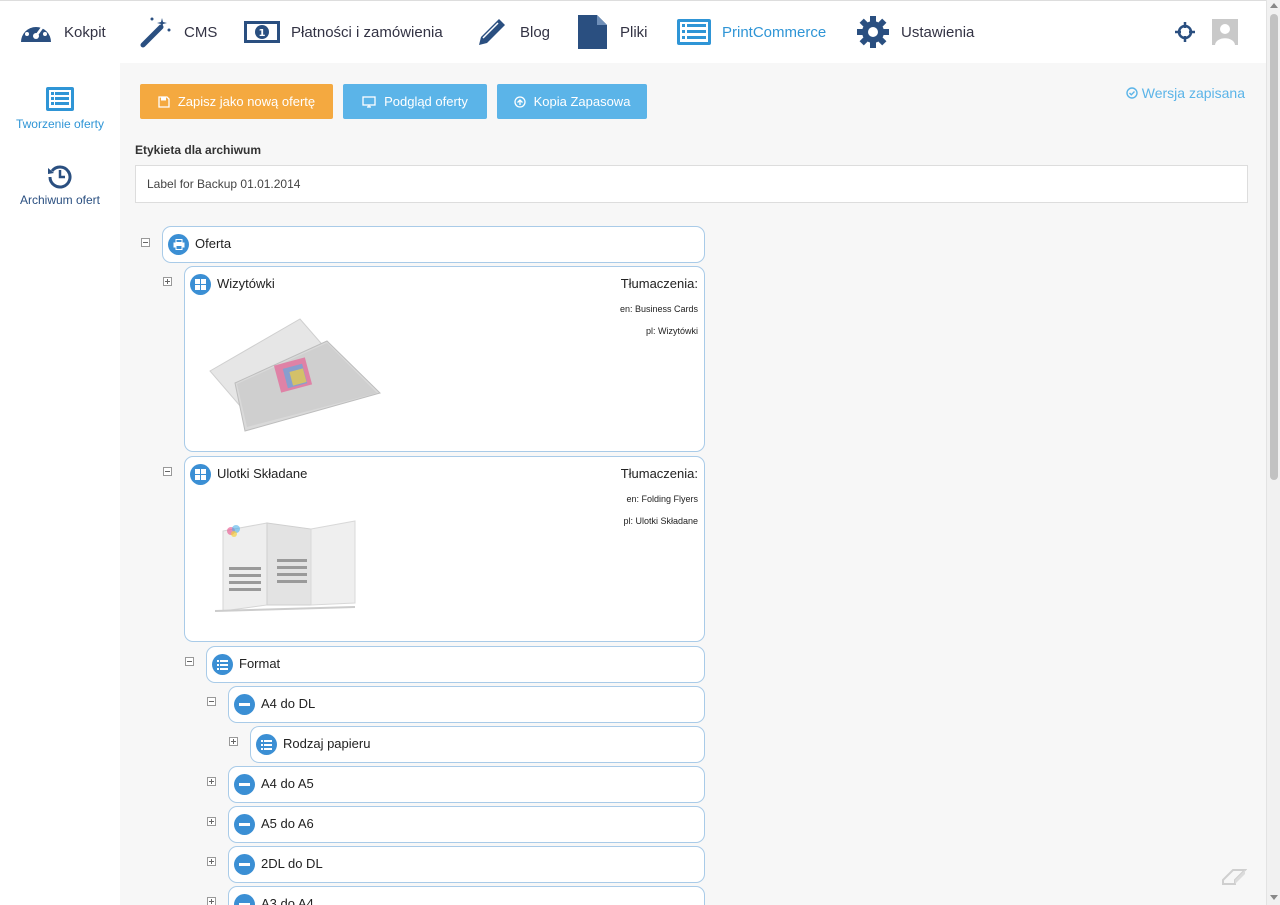 Image resolution: width=1280 pixels, height=905 pixels. I want to click on crosshair-icon, so click(1185, 32).